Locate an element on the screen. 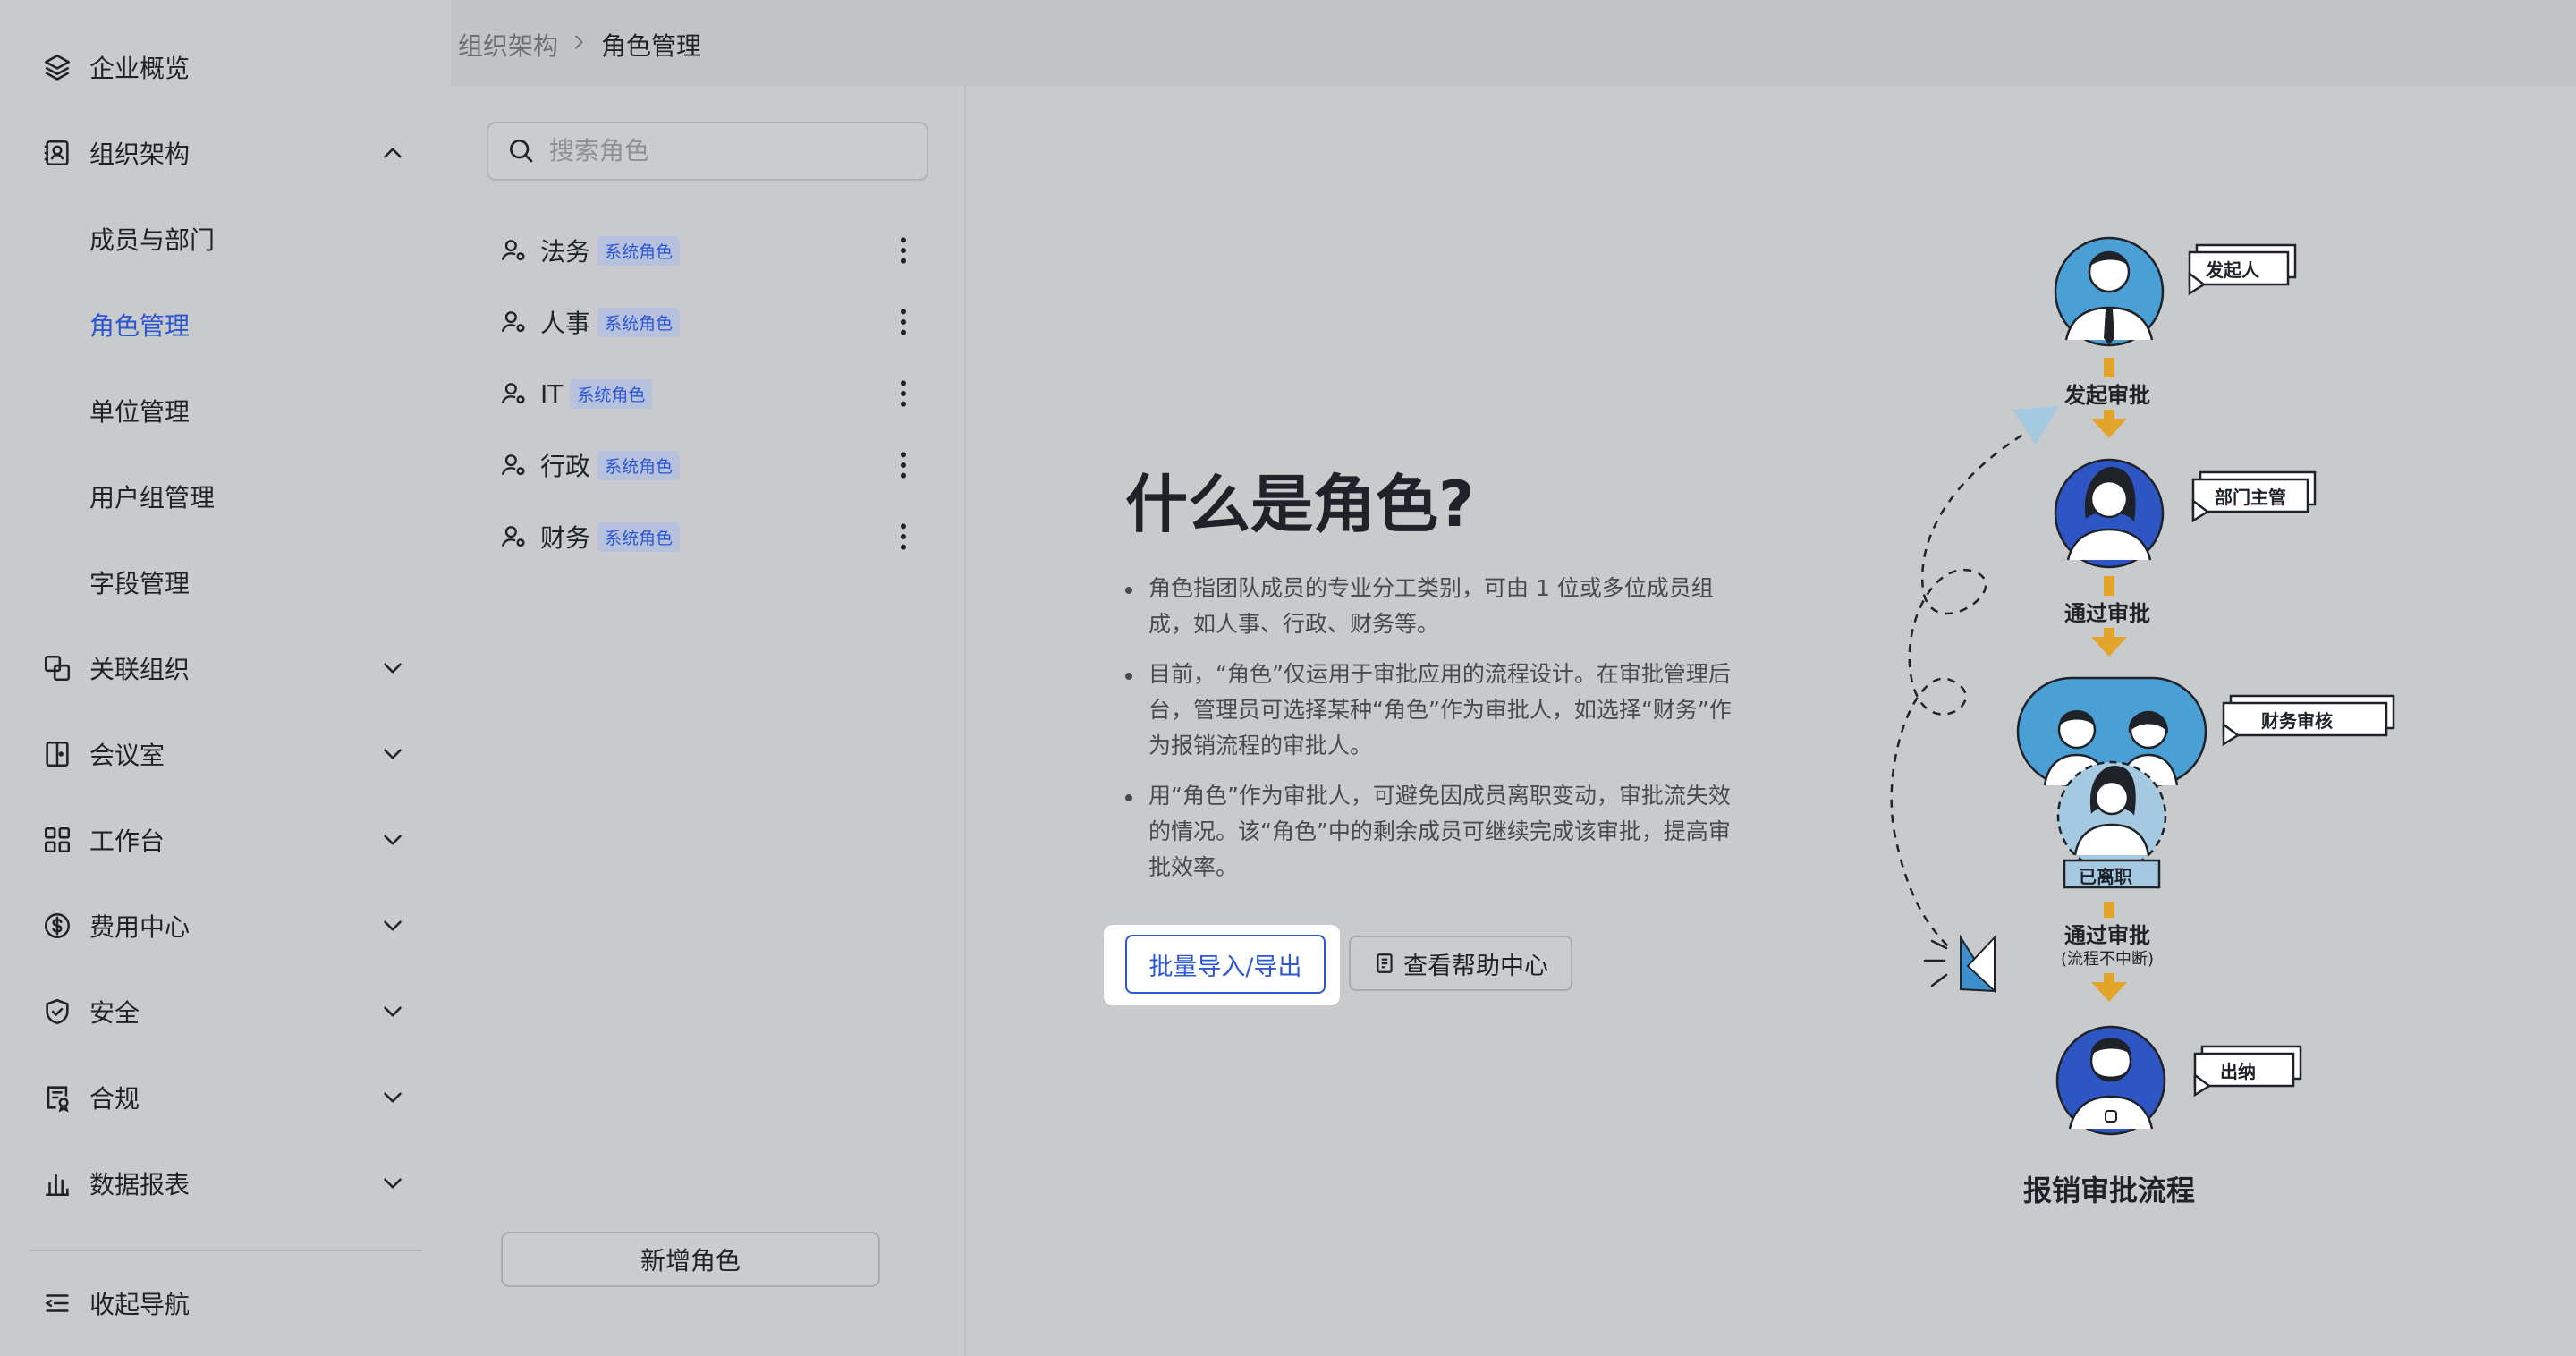 The image size is (2576, 1356). help-center-label: 查看帮助中心 is located at coordinates (1475, 966).